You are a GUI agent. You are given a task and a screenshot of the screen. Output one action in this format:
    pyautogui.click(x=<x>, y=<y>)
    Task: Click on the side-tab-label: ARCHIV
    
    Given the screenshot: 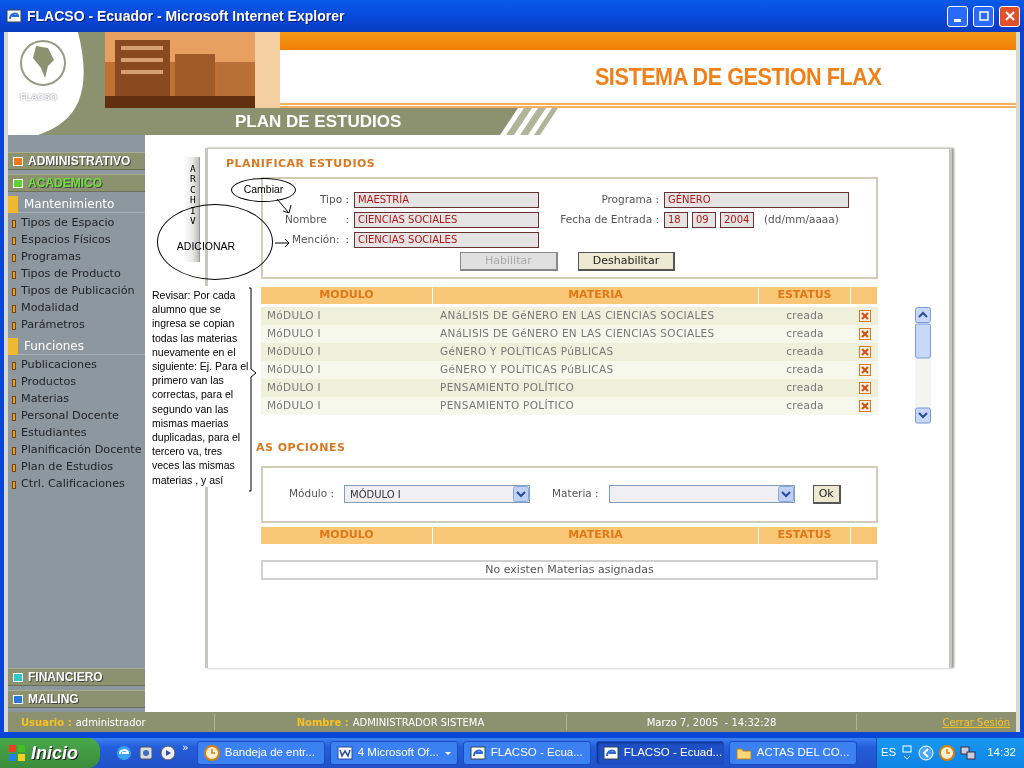 What is the action you would take?
    pyautogui.click(x=193, y=195)
    